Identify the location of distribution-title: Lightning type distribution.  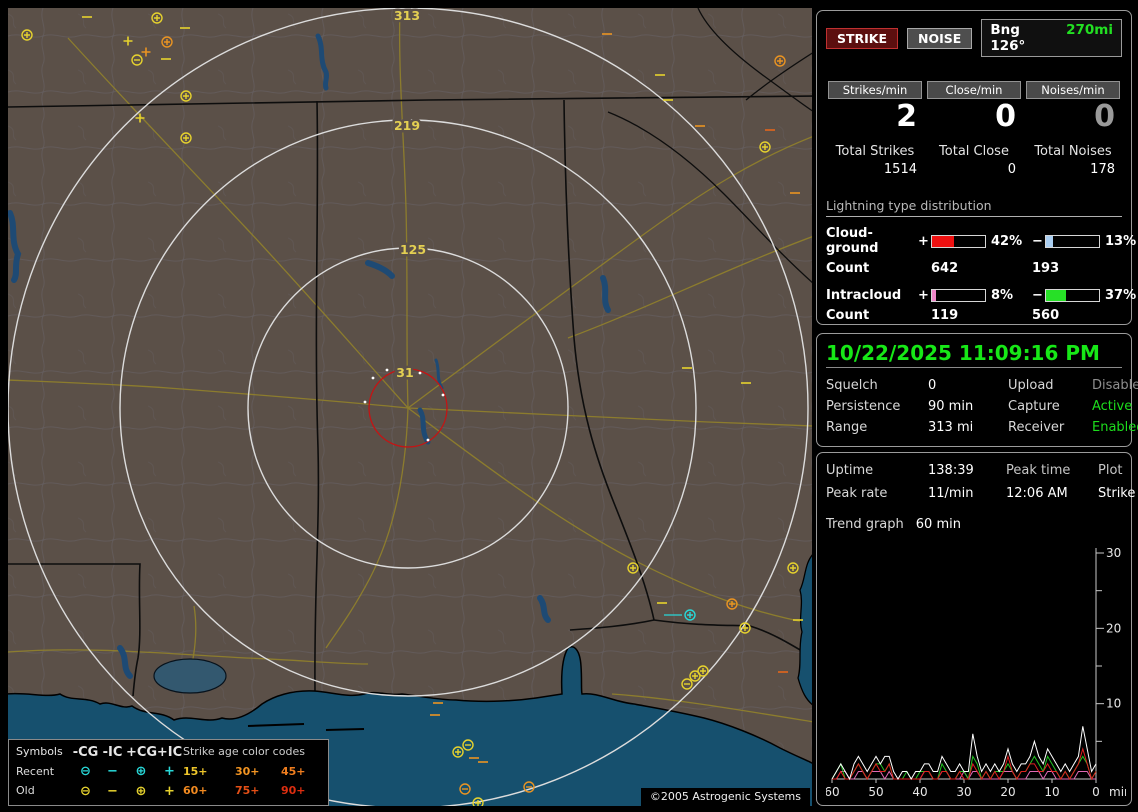
(974, 207).